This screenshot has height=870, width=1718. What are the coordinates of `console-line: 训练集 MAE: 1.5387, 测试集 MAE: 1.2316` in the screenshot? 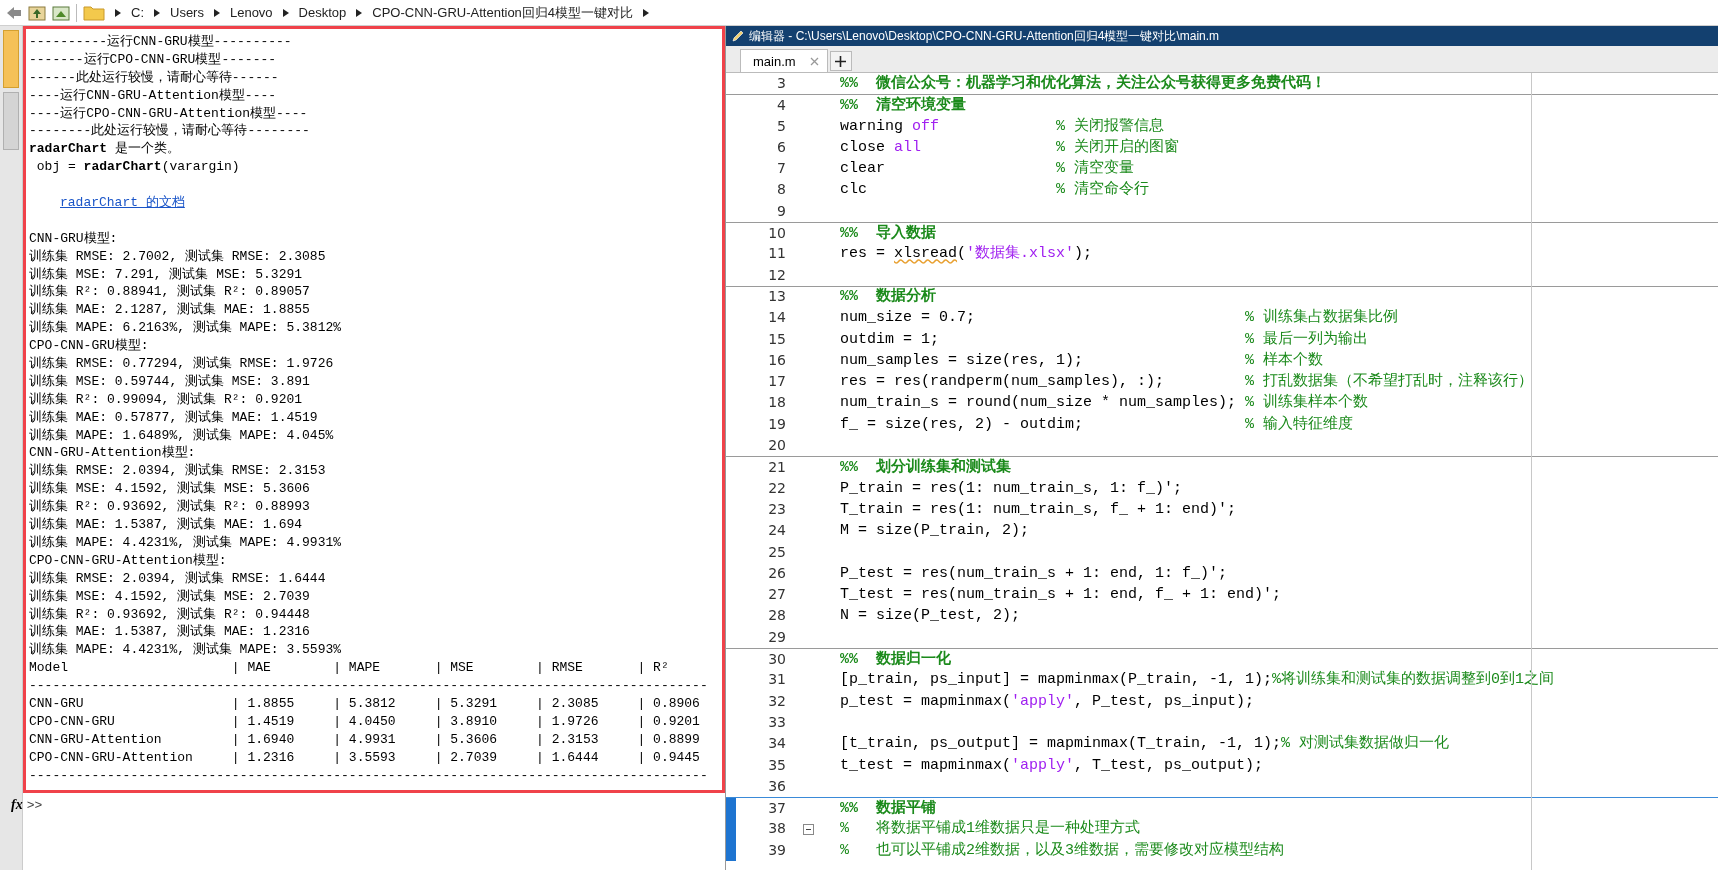 It's located at (169, 632).